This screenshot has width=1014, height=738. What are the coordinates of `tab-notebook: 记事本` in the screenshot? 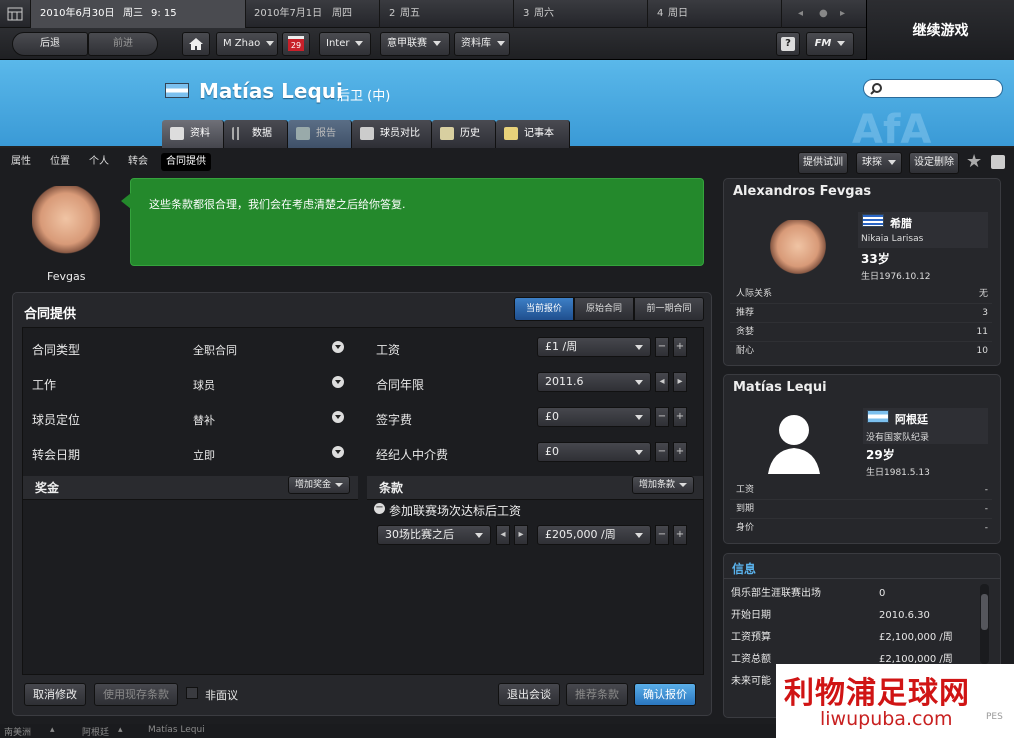 It's located at (533, 134).